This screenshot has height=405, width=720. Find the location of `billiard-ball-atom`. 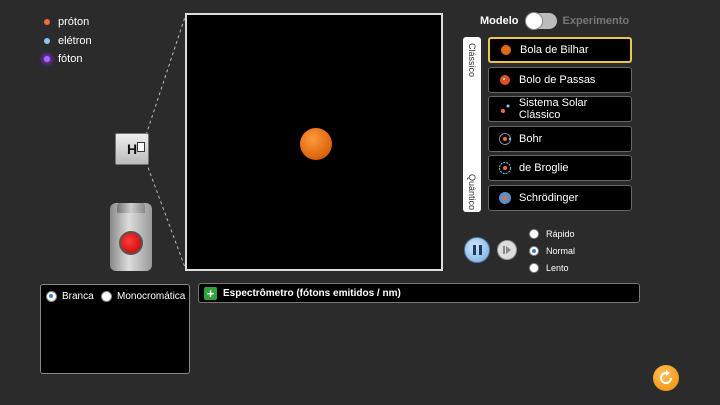

billiard-ball-atom is located at coordinates (316, 144).